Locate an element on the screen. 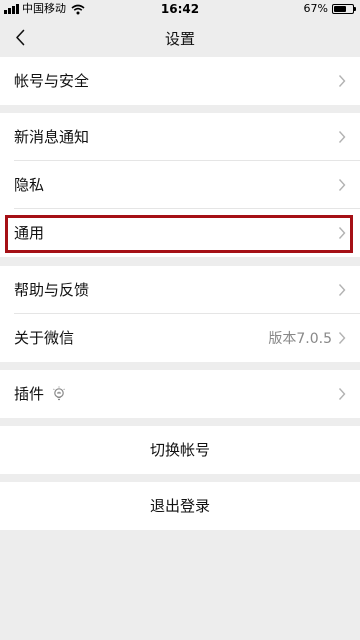 This screenshot has height=640, width=360. switch-account-button: 切换帐号 is located at coordinates (180, 450).